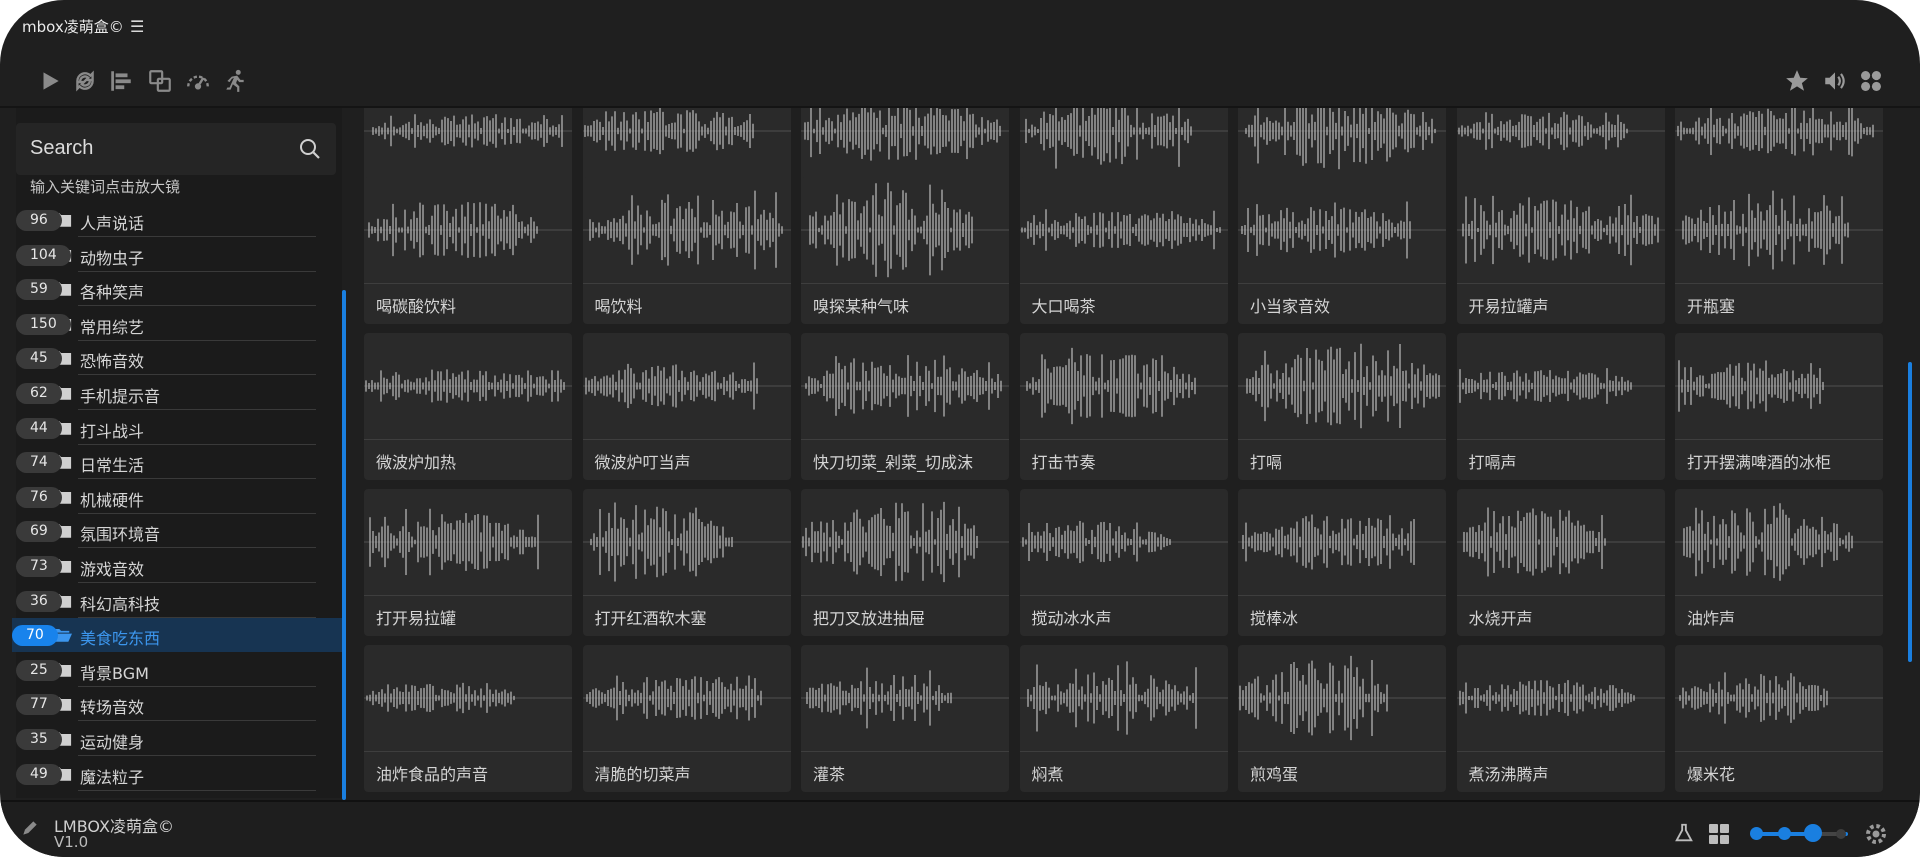  I want to click on sound-card: 爆米花, so click(1779, 718).